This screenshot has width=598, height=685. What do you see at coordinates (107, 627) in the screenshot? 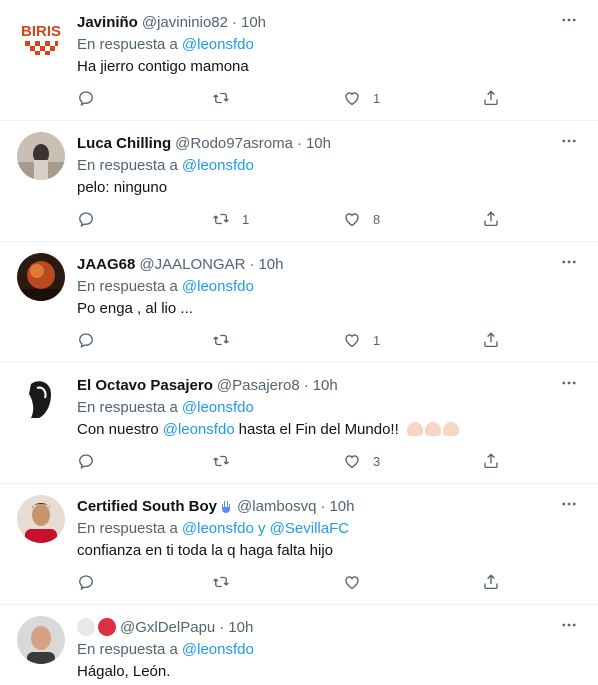
I see `red-circle-emoji` at bounding box center [107, 627].